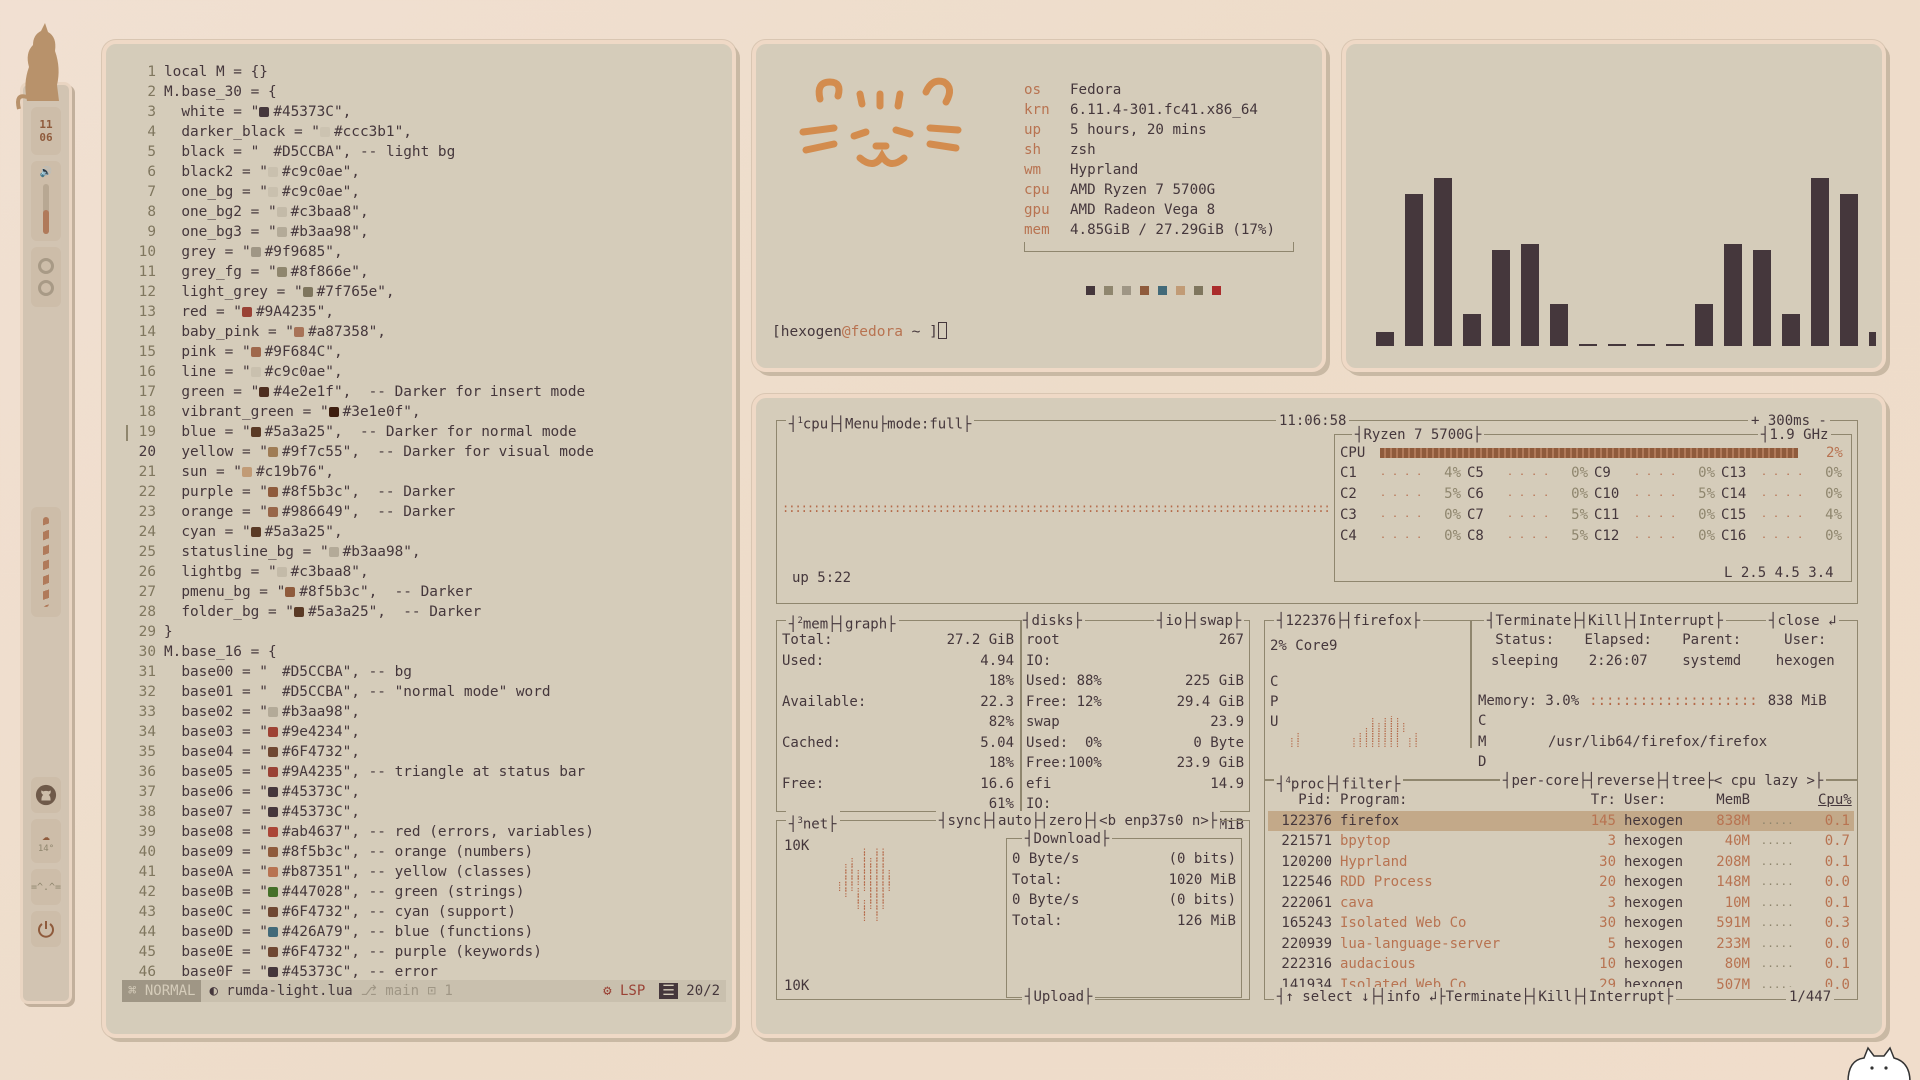  What do you see at coordinates (423, 552) in the screenshot?
I see `code-line: 25 statusline_bg = " #b3aa98",` at bounding box center [423, 552].